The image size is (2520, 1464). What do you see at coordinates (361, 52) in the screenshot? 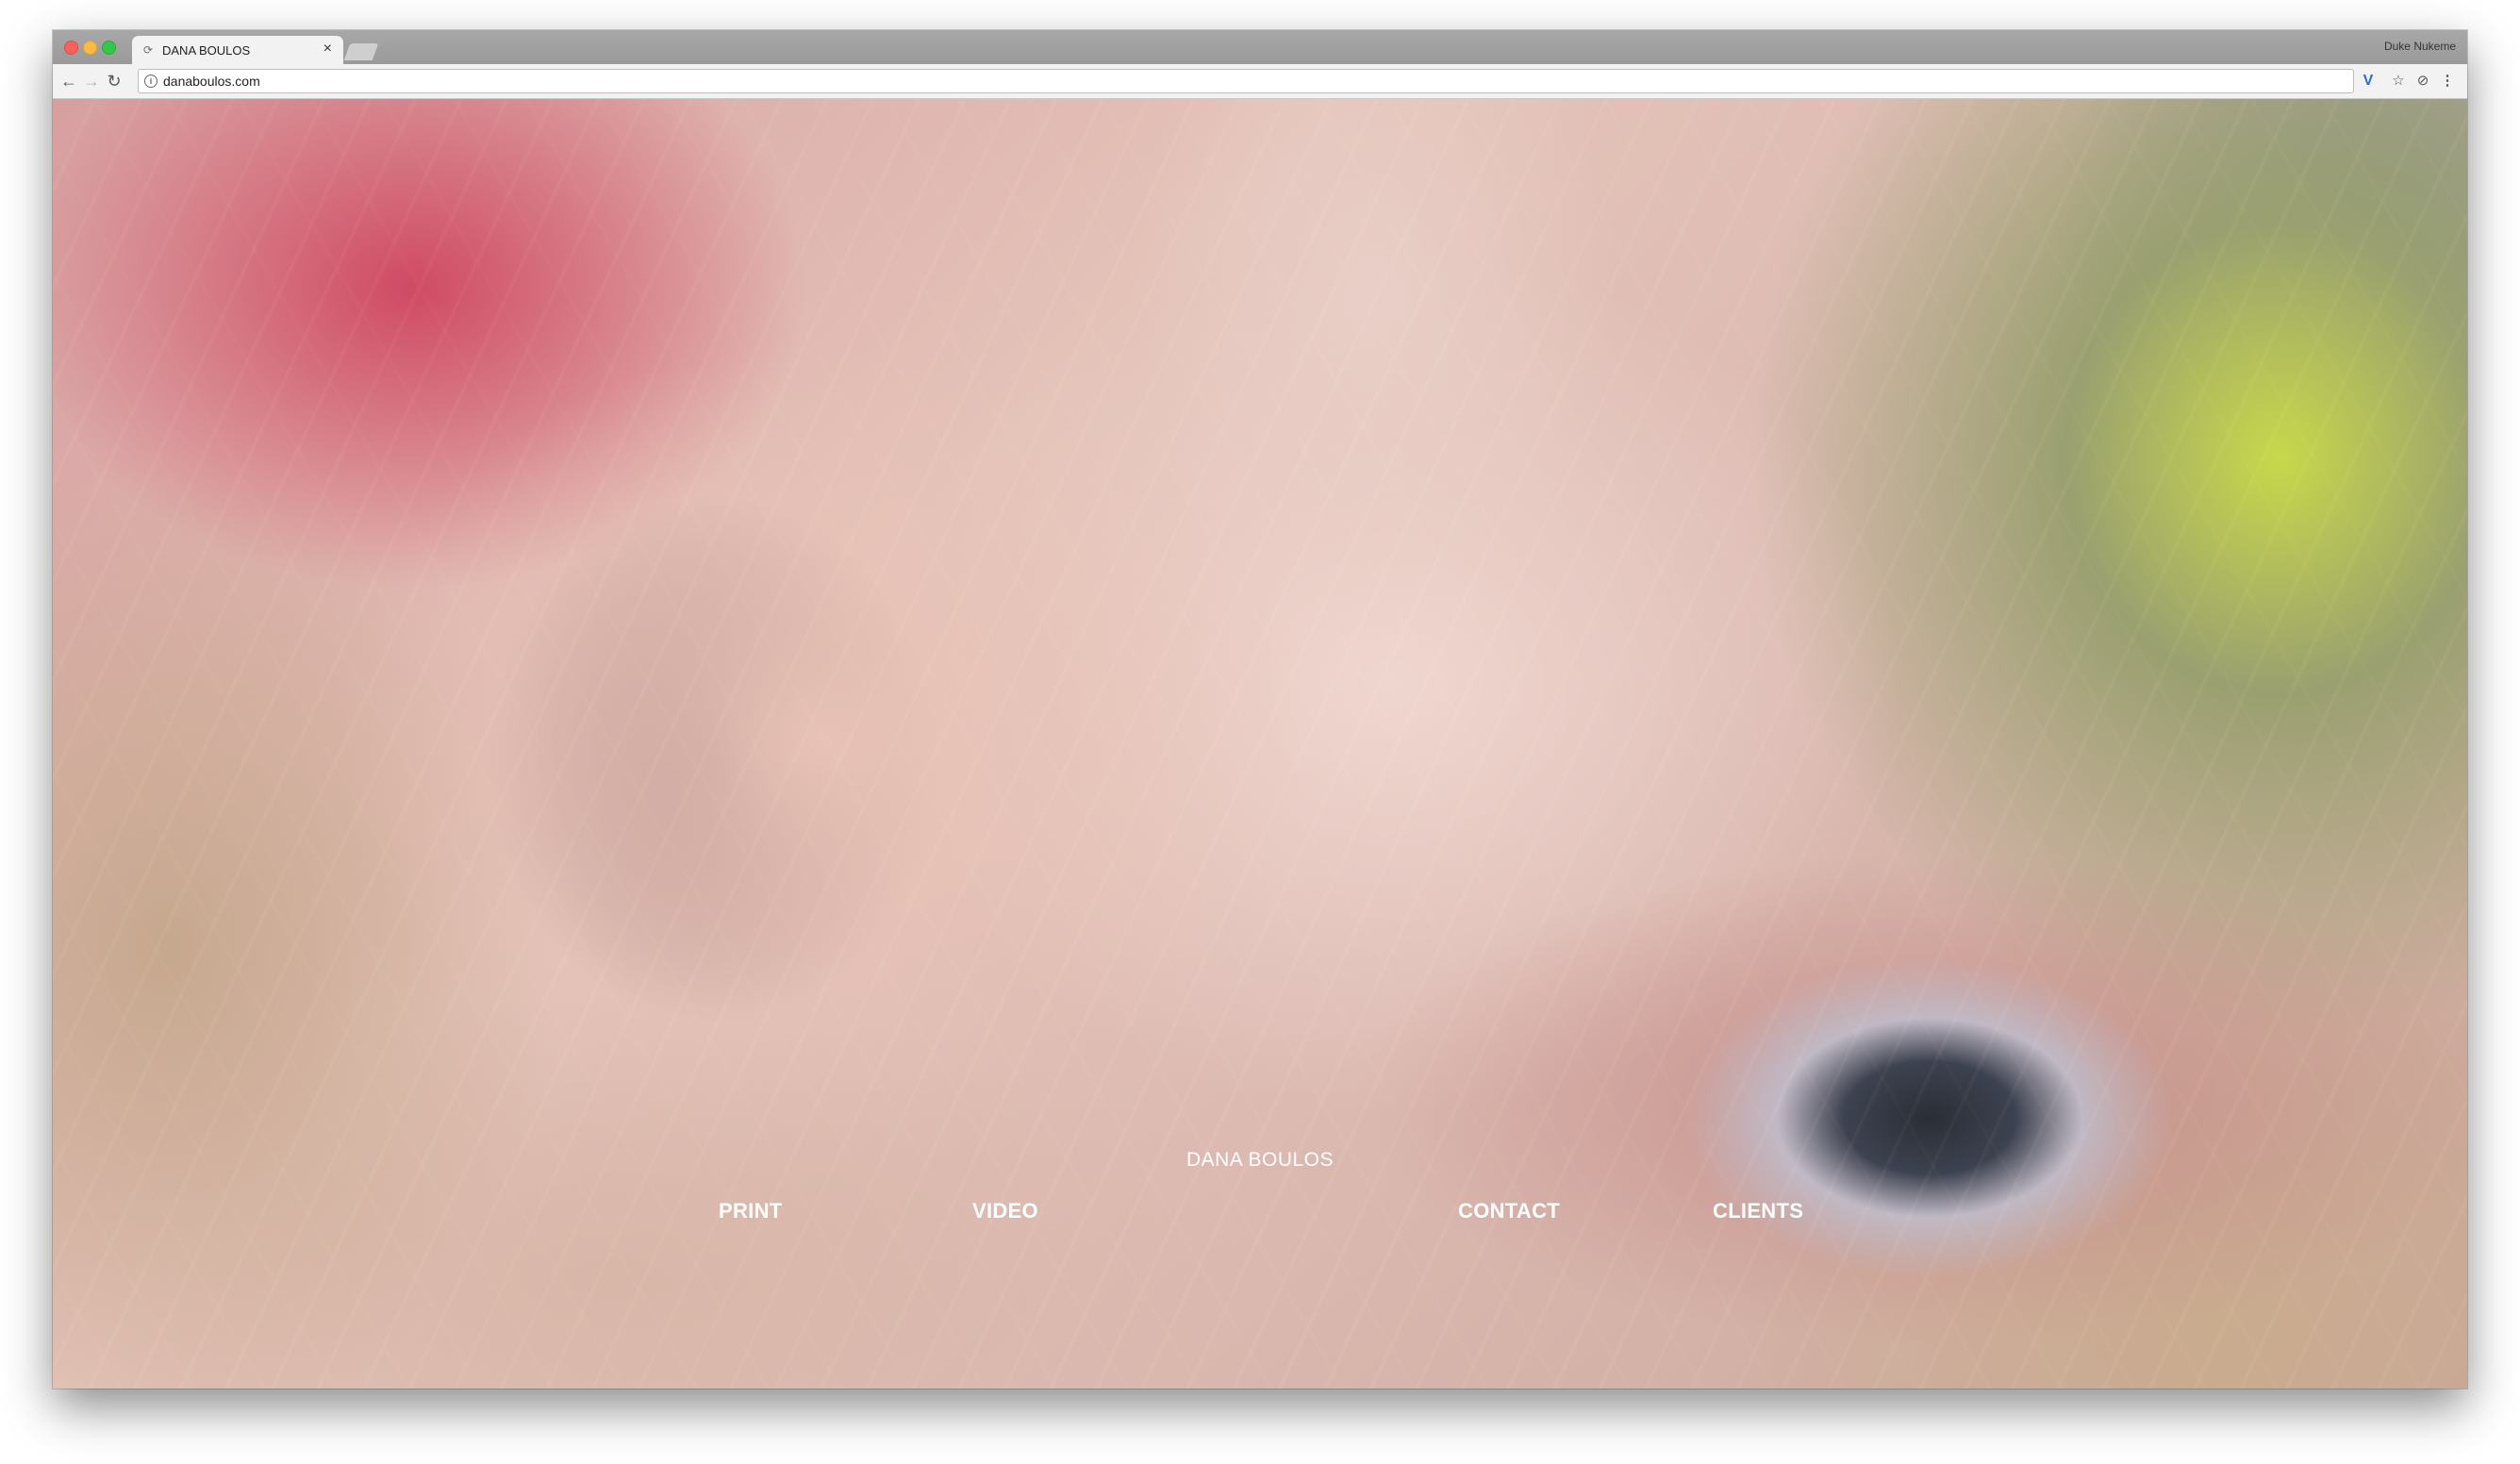
I see `new-tab-button` at bounding box center [361, 52].